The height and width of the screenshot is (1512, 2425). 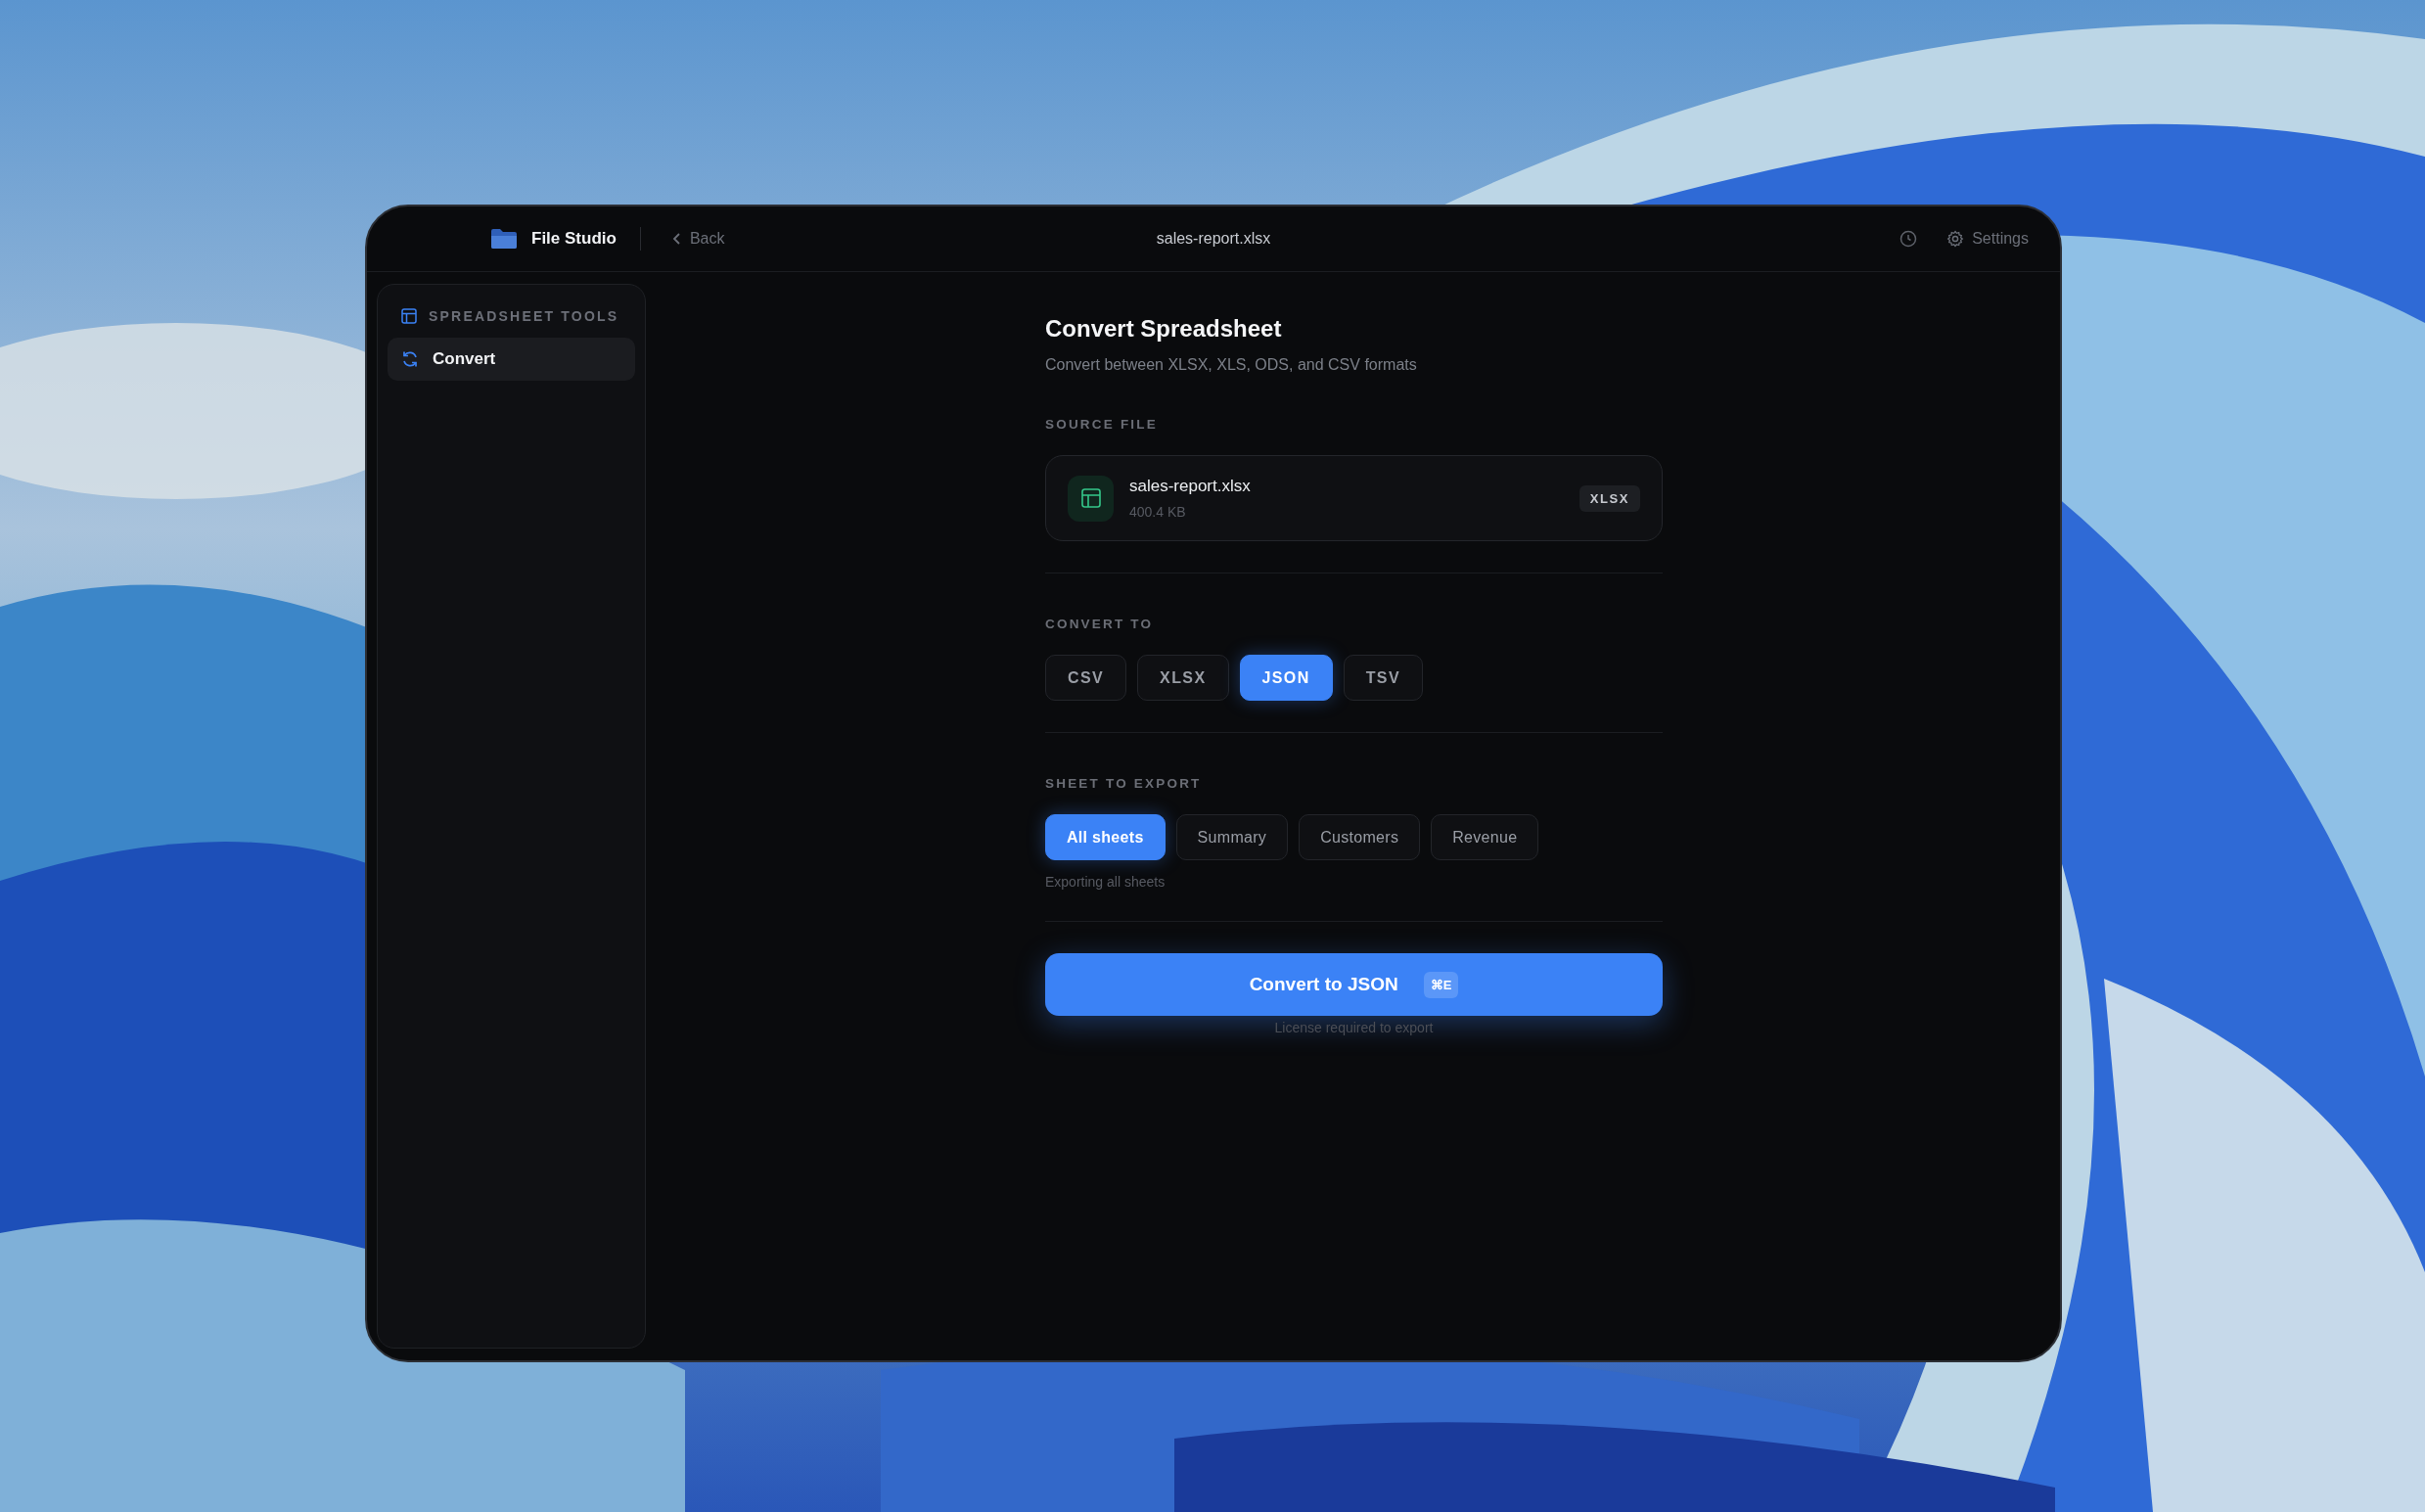 I want to click on section-label: SHEET TO EXPORT, so click(x=1124, y=783).